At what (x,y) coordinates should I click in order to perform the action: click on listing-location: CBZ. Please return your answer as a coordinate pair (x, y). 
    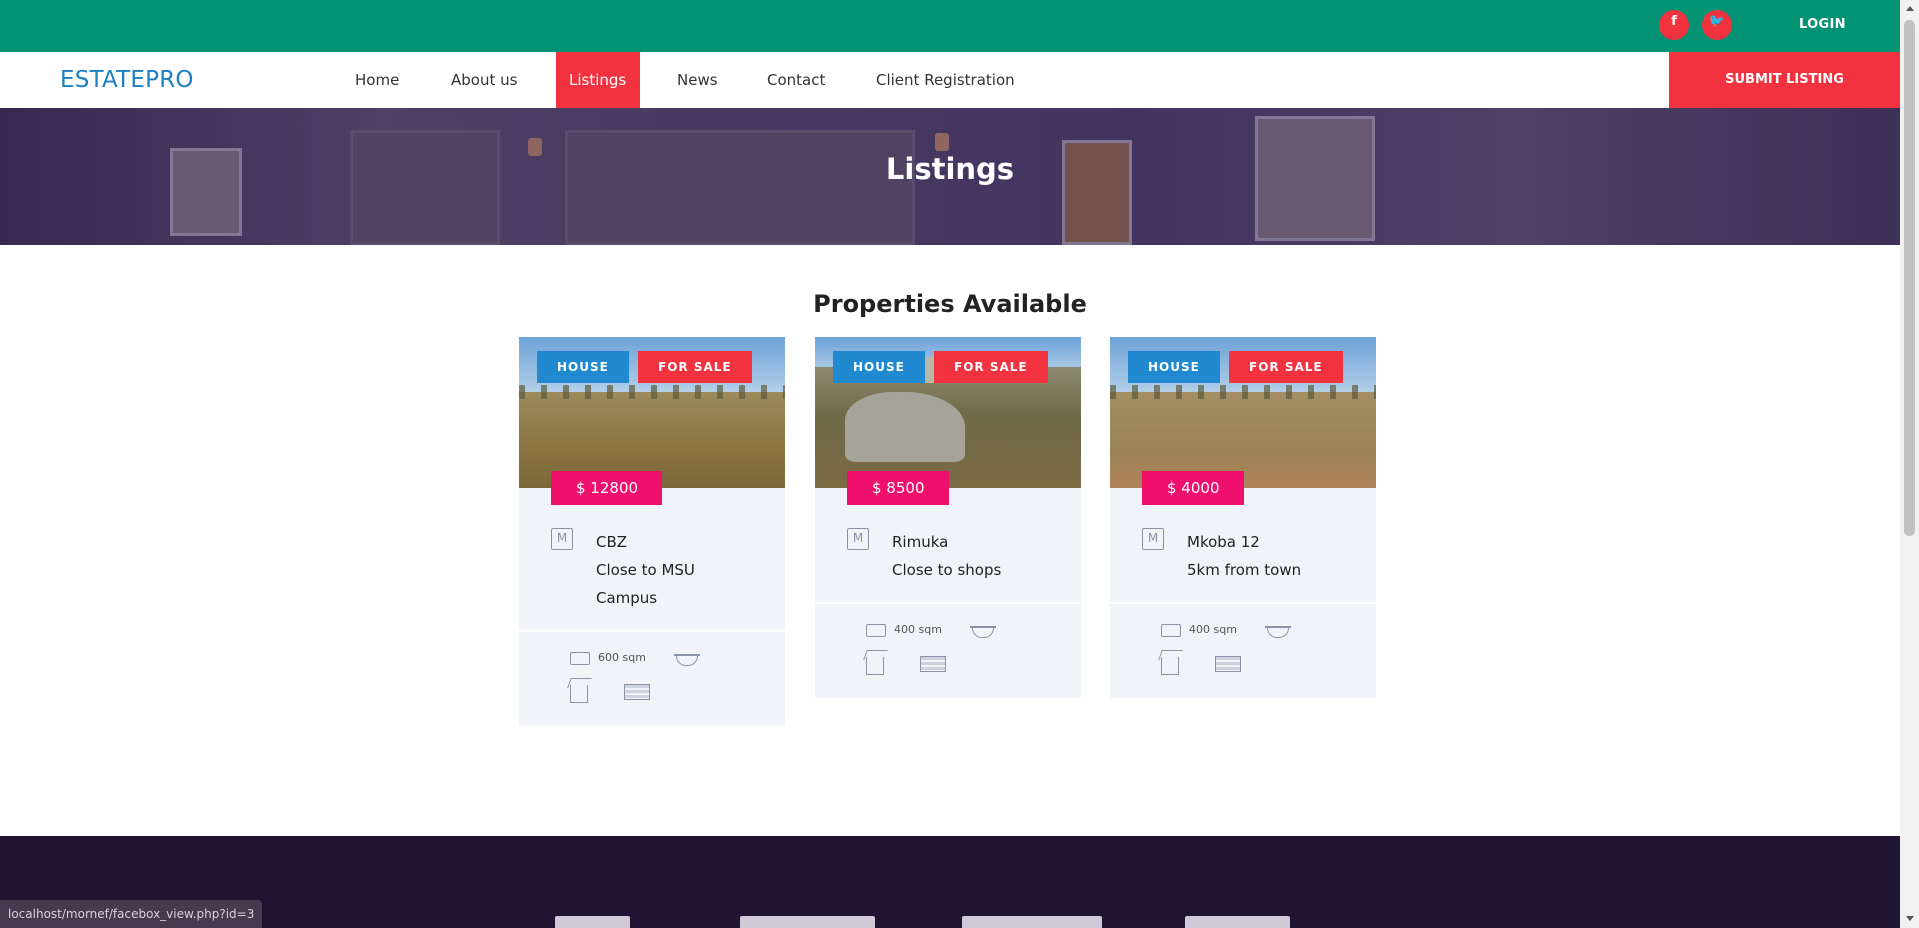
    Looking at the image, I should click on (612, 542).